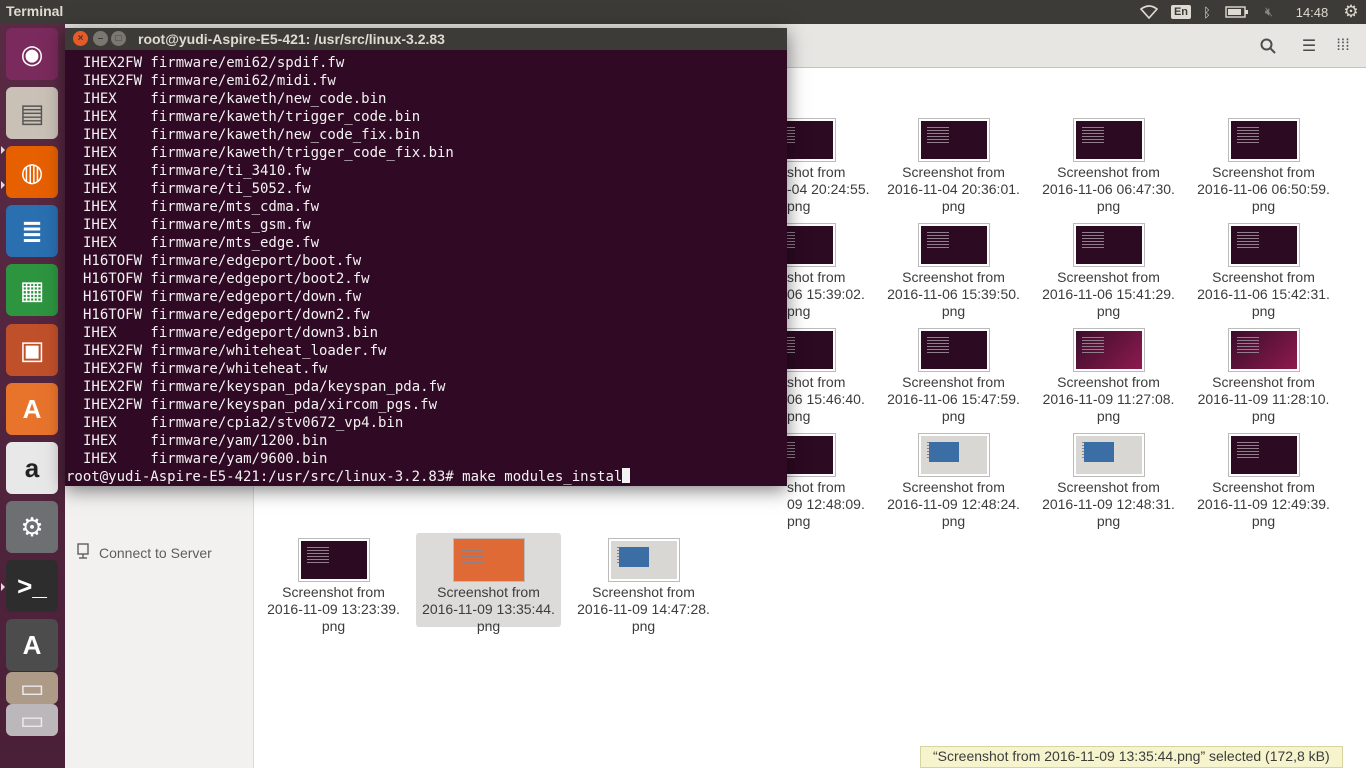 Image resolution: width=1366 pixels, height=768 pixels. Describe the element at coordinates (1263, 294) in the screenshot. I see `file-name: Screenshot from 2016-11-06 15:42:31. png` at that location.